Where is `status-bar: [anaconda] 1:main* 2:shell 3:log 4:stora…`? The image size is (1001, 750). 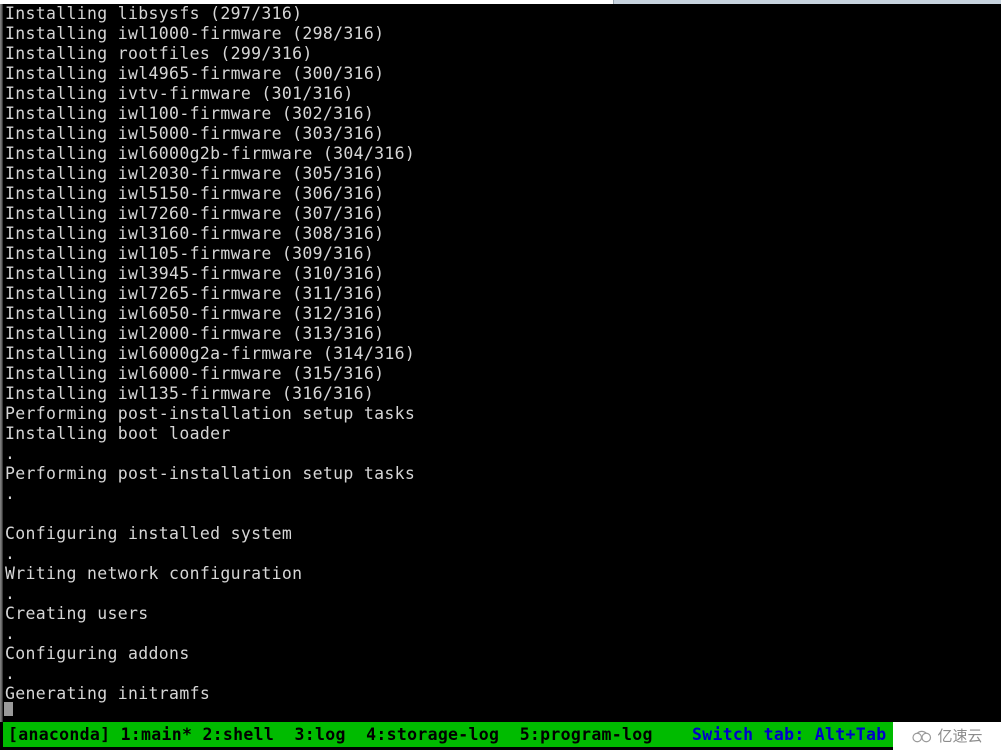 status-bar: [anaconda] 1:main* 2:shell 3:log 4:stora… is located at coordinates (500, 736).